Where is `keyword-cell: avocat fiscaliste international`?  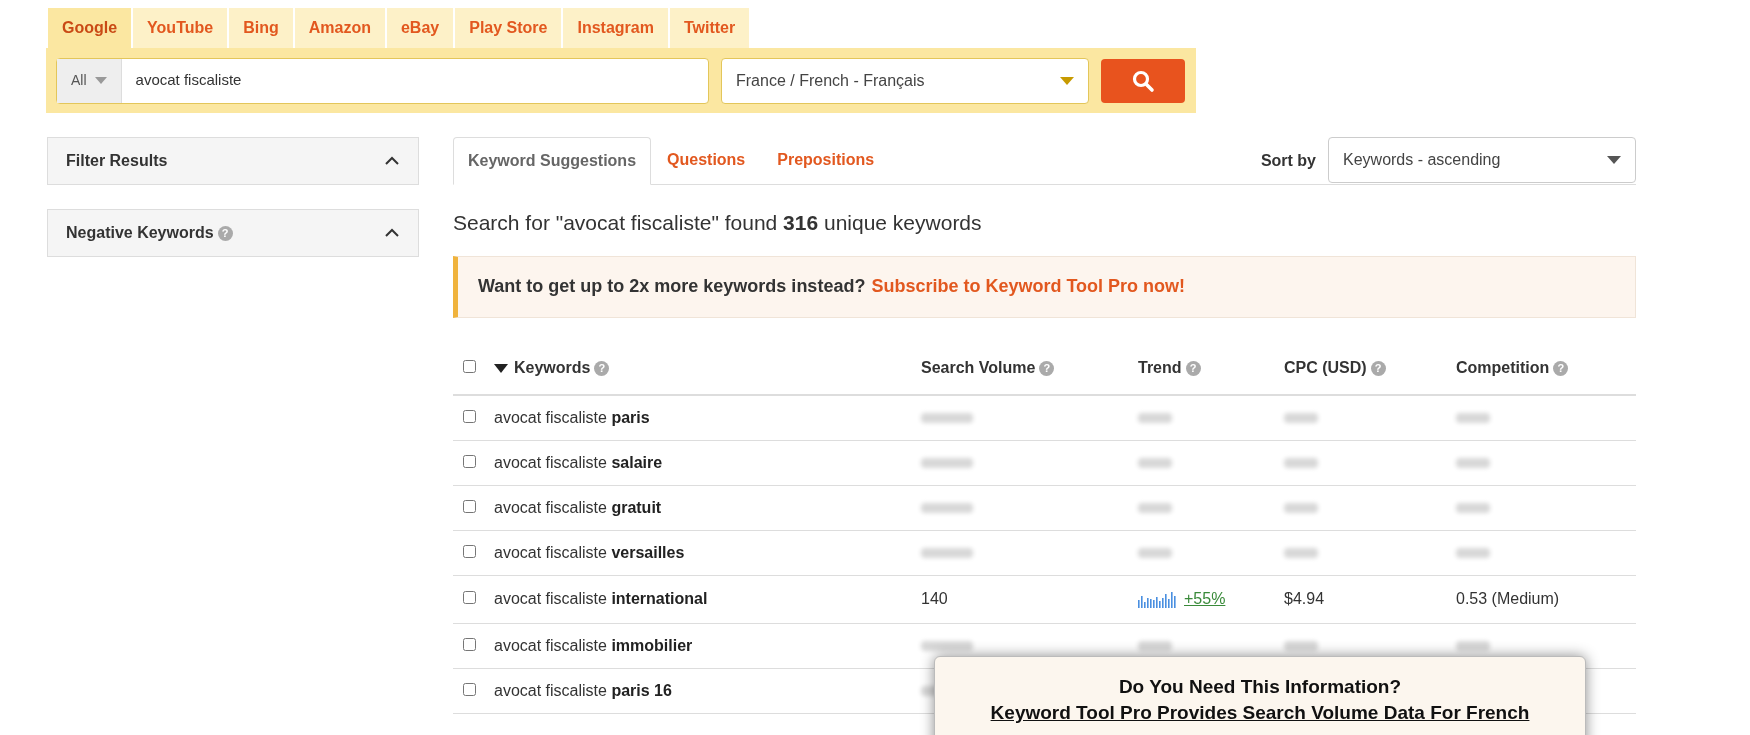
keyword-cell: avocat fiscaliste international is located at coordinates (601, 598).